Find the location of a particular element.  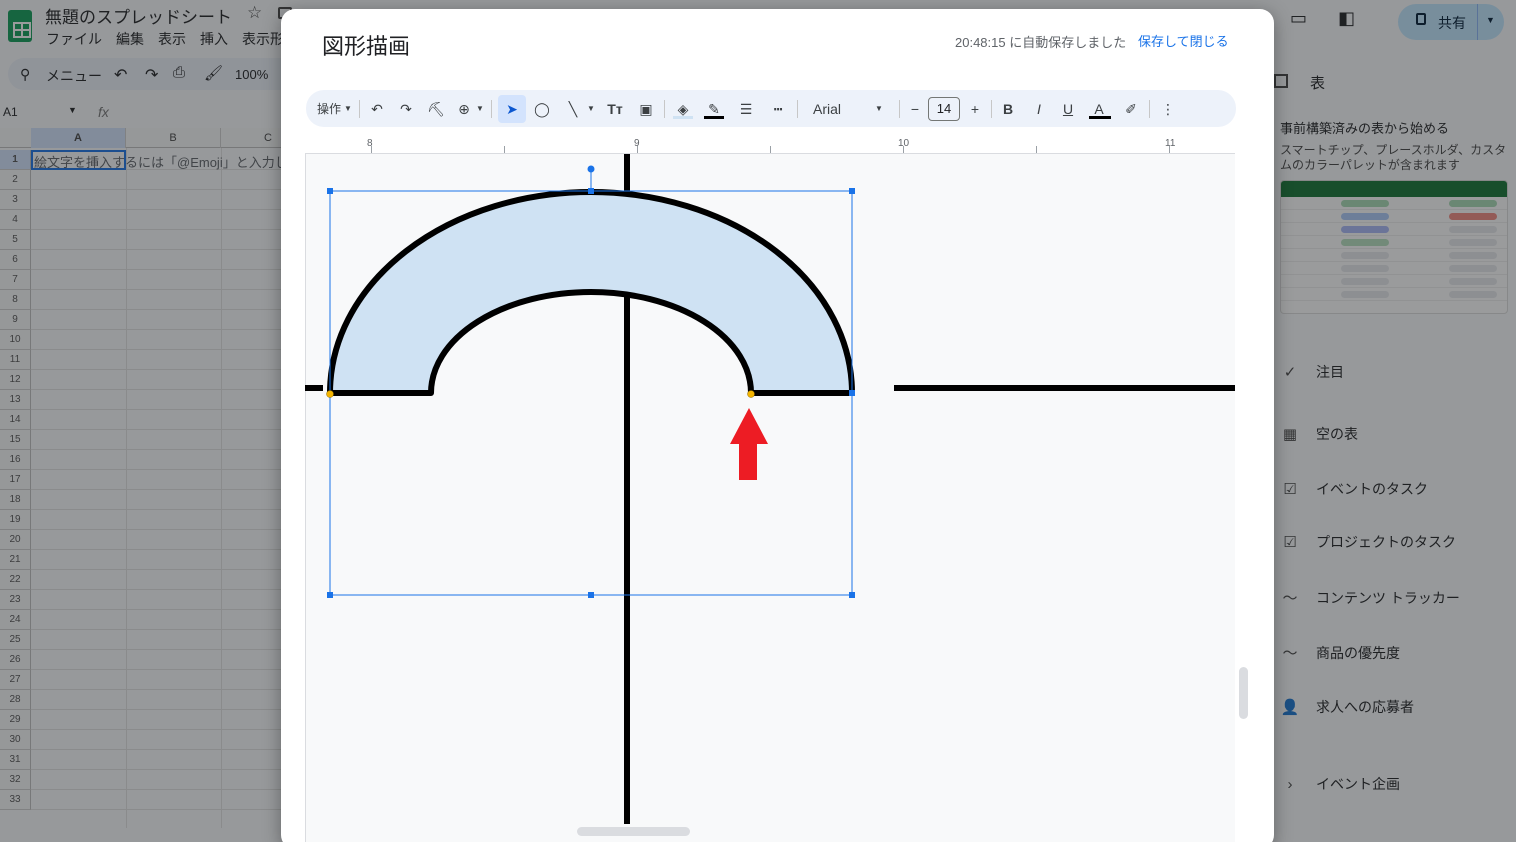

bold-button: B is located at coordinates (1008, 109).